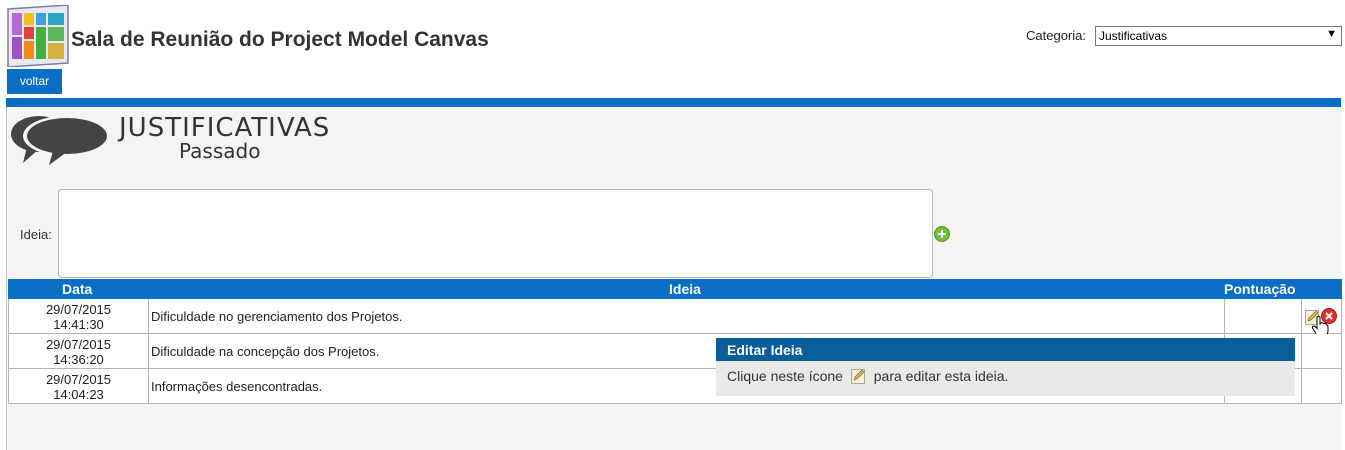 This screenshot has height=450, width=1345. What do you see at coordinates (34, 81) in the screenshot?
I see `back-button: voltar` at bounding box center [34, 81].